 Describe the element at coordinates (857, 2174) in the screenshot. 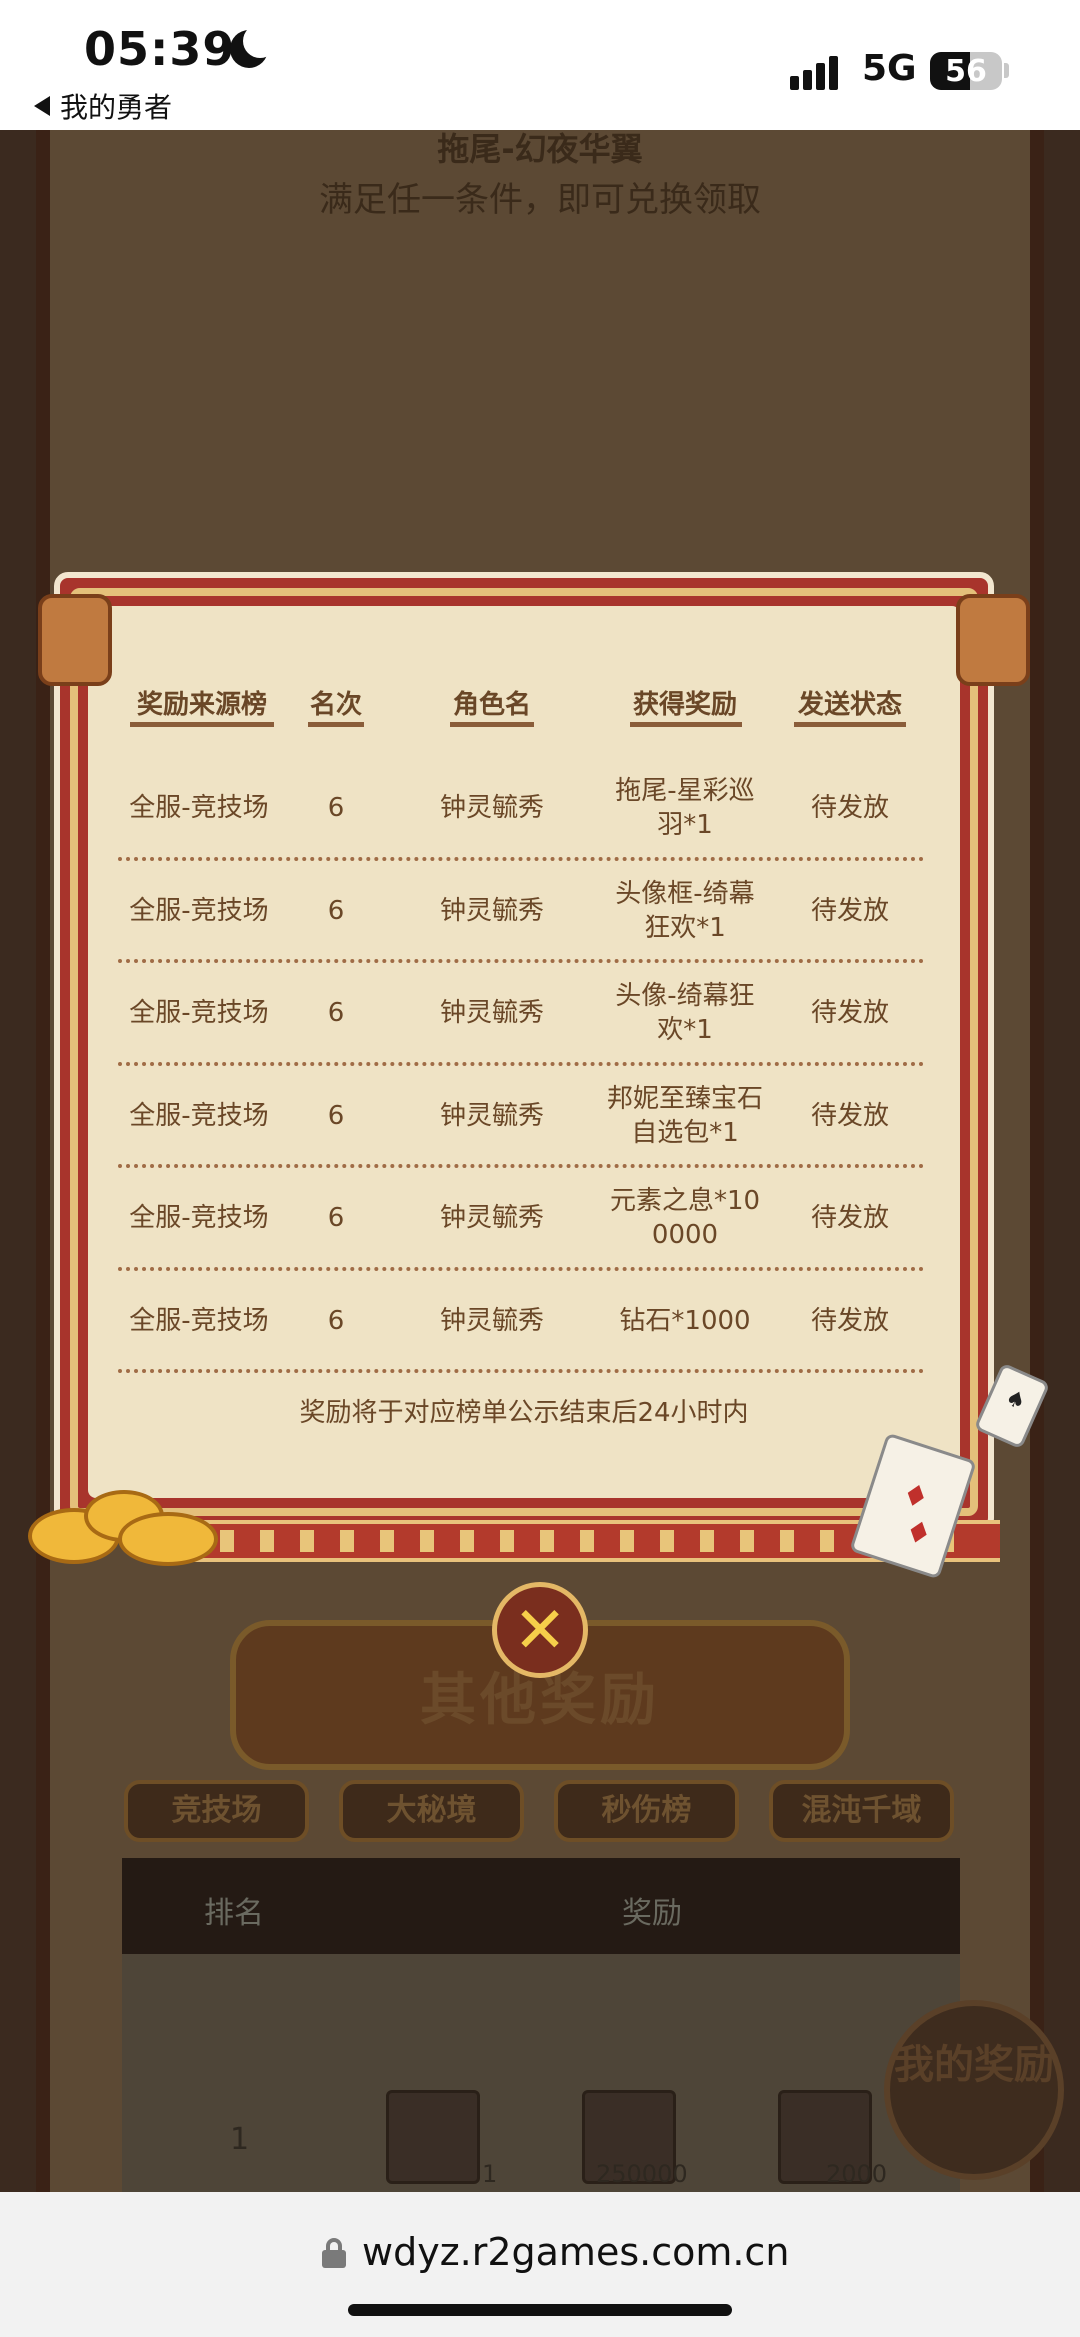

I see `reward-quantity: 2000` at that location.